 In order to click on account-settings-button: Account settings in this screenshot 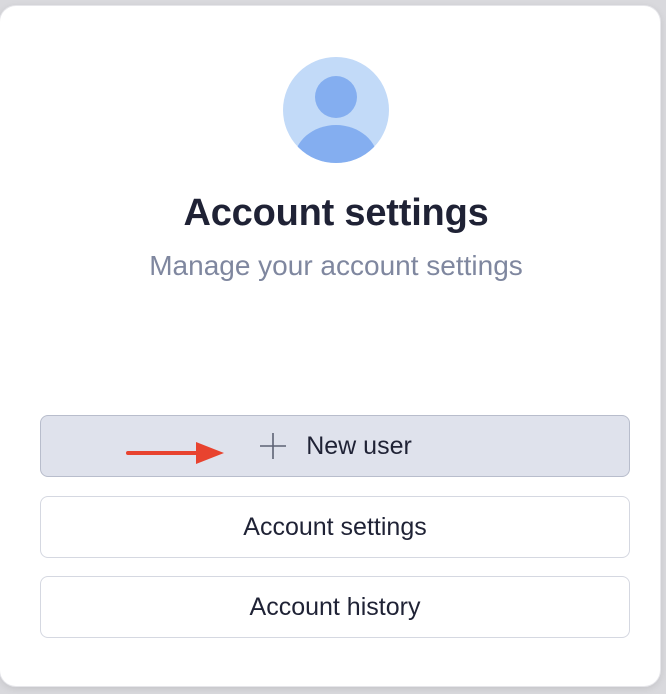, I will do `click(335, 527)`.